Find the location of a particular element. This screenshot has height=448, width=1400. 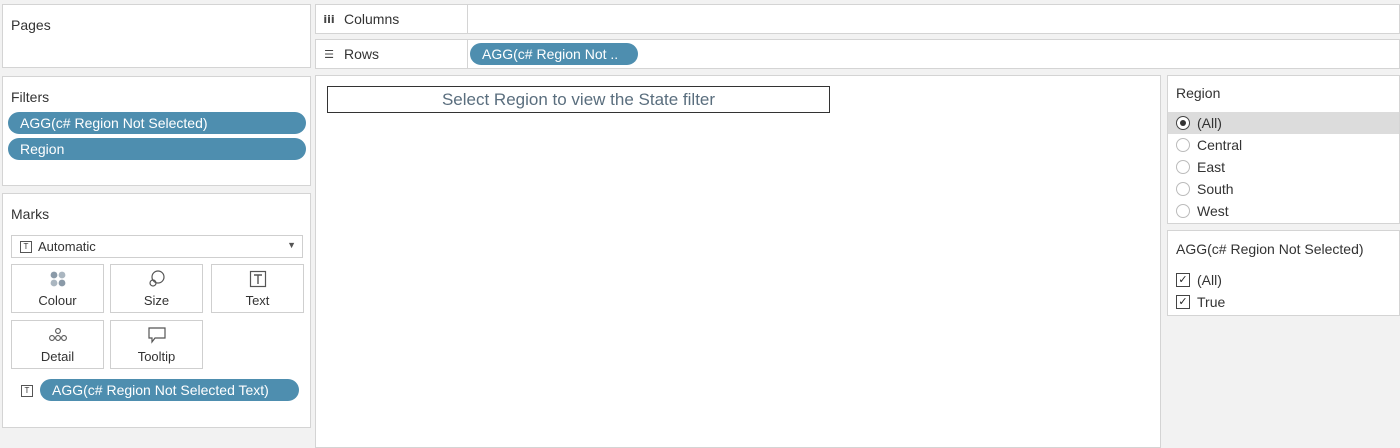

rows-icon: ☰ is located at coordinates (329, 54).